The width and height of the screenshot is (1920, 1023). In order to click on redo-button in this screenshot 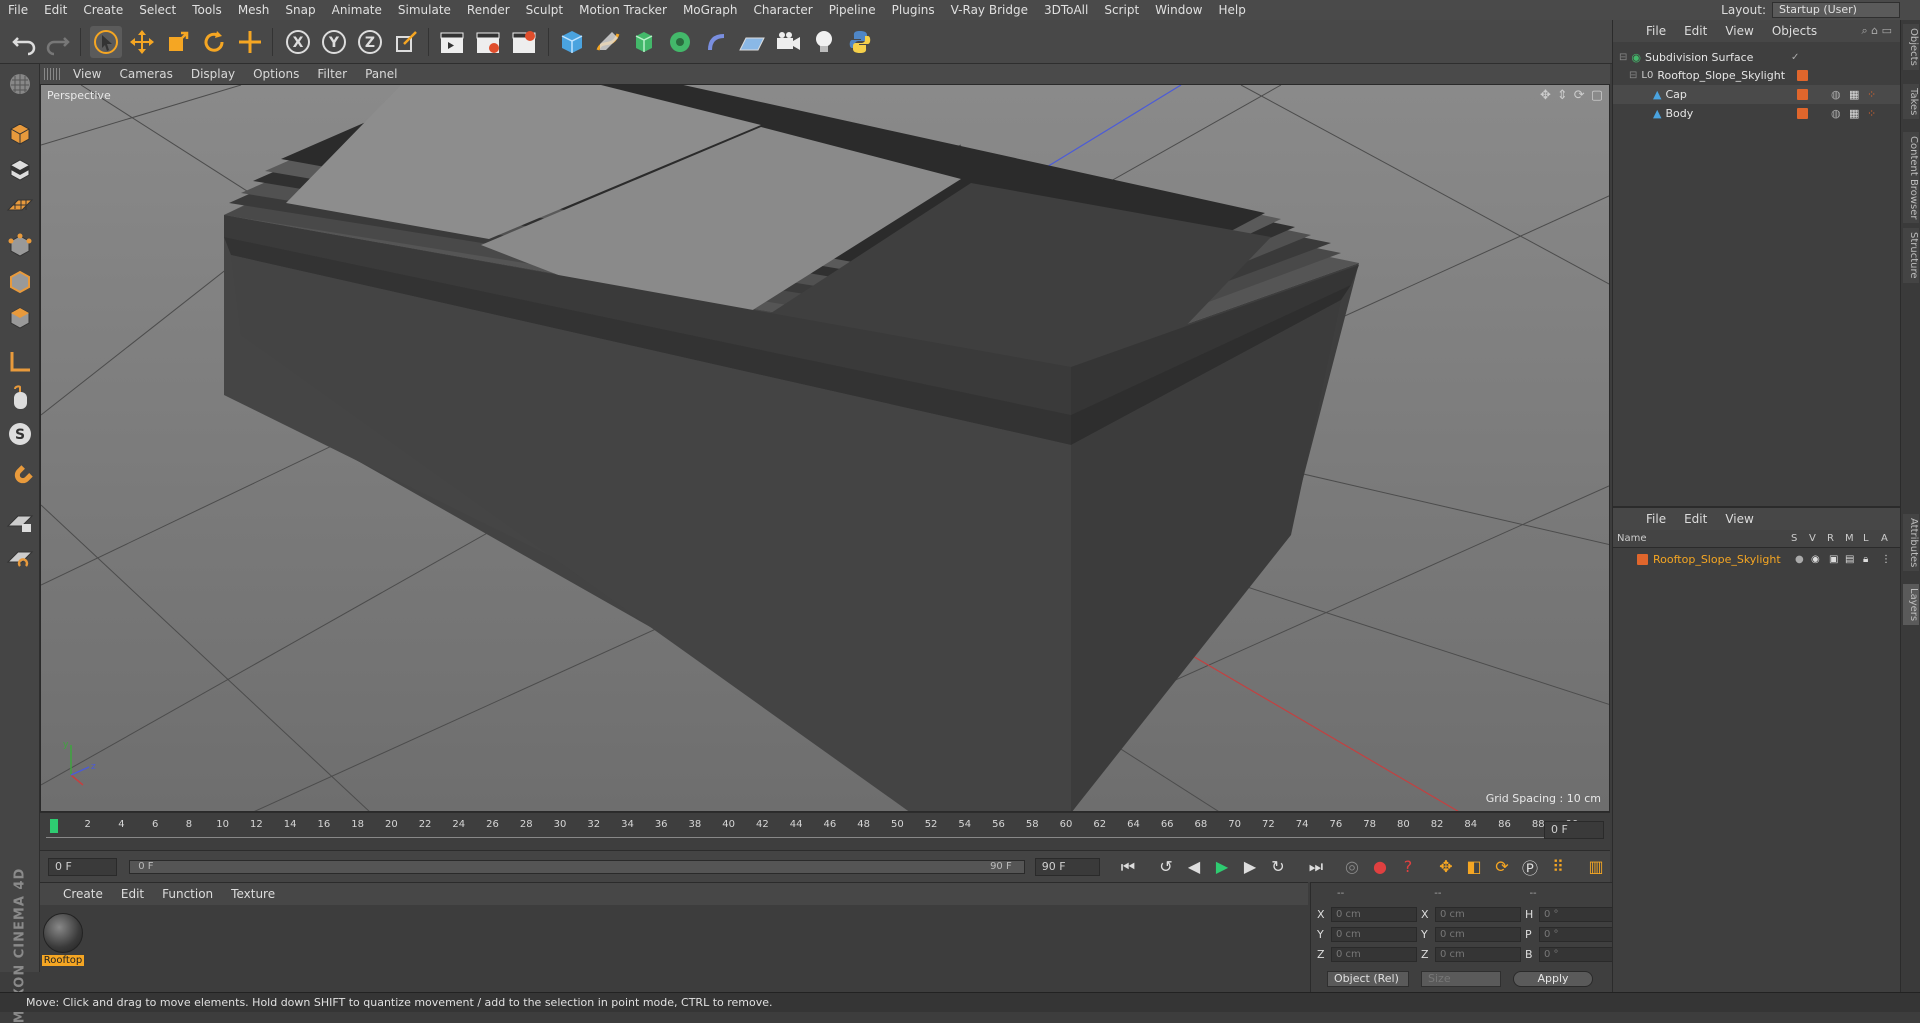, I will do `click(58, 42)`.